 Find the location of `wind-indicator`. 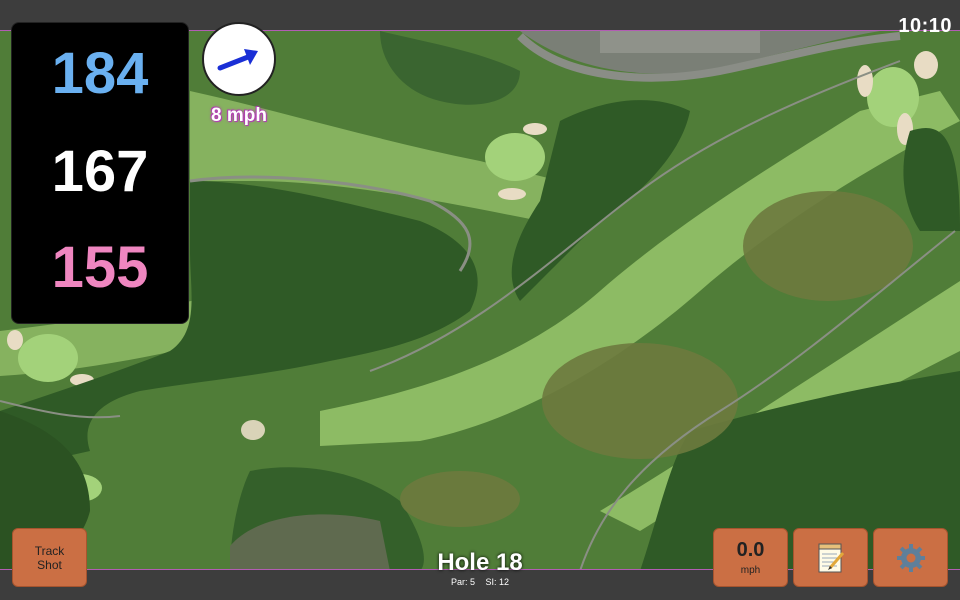

wind-indicator is located at coordinates (239, 59).